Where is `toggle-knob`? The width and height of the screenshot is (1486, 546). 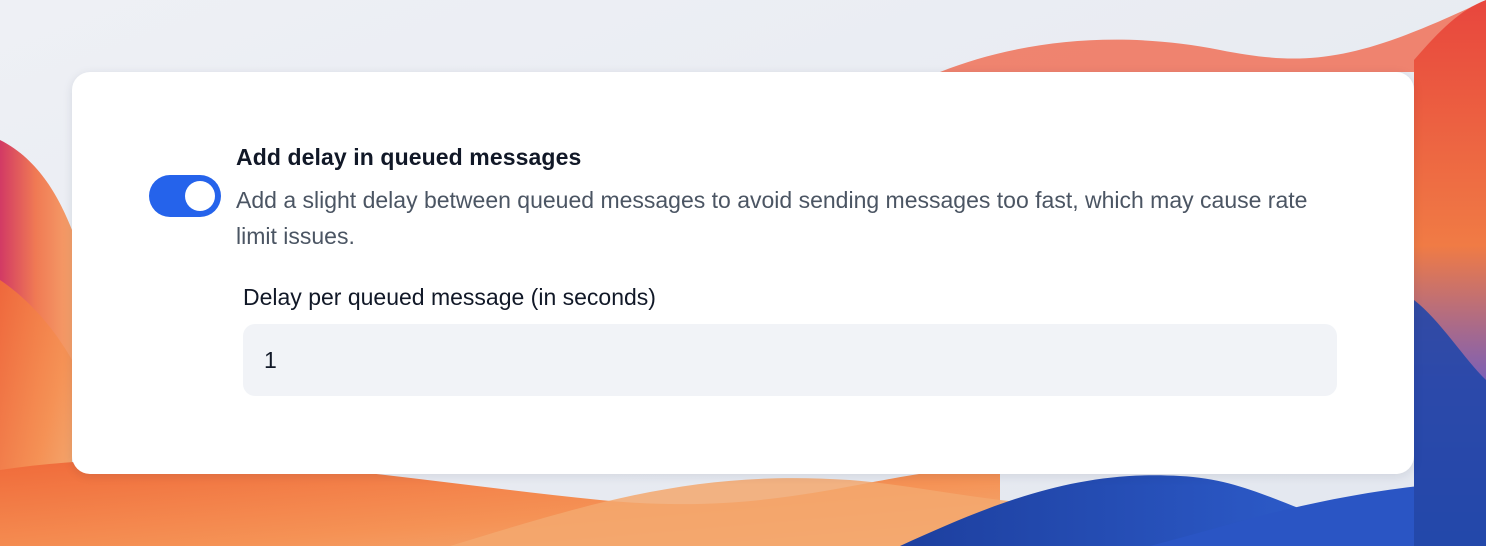 toggle-knob is located at coordinates (200, 196).